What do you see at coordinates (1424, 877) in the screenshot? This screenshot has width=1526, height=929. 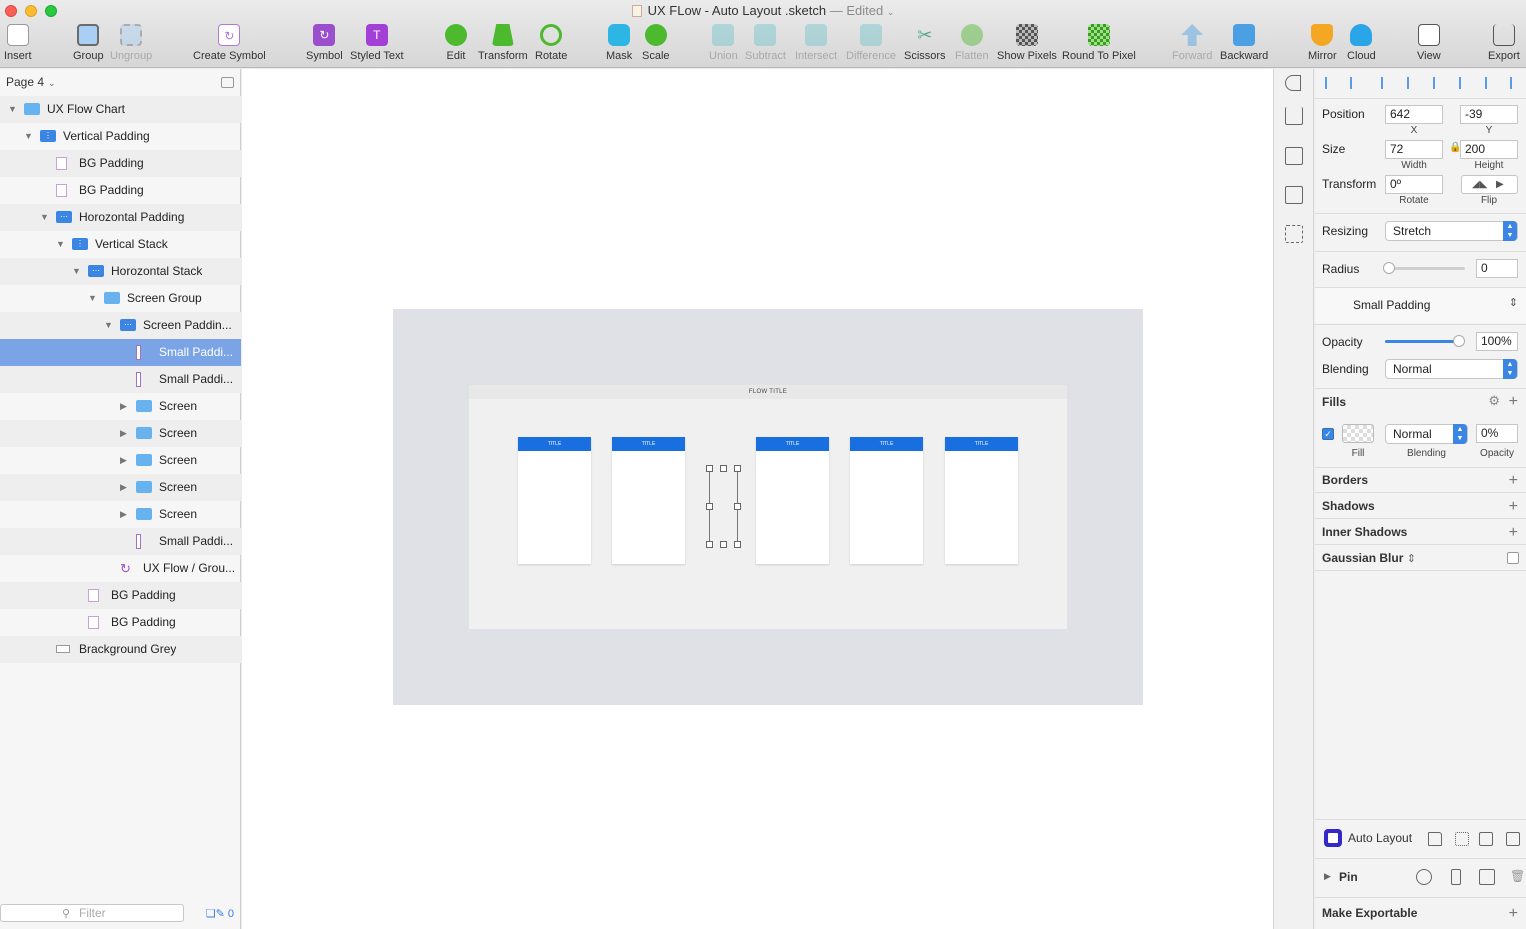 I see `pin-edges-icon` at bounding box center [1424, 877].